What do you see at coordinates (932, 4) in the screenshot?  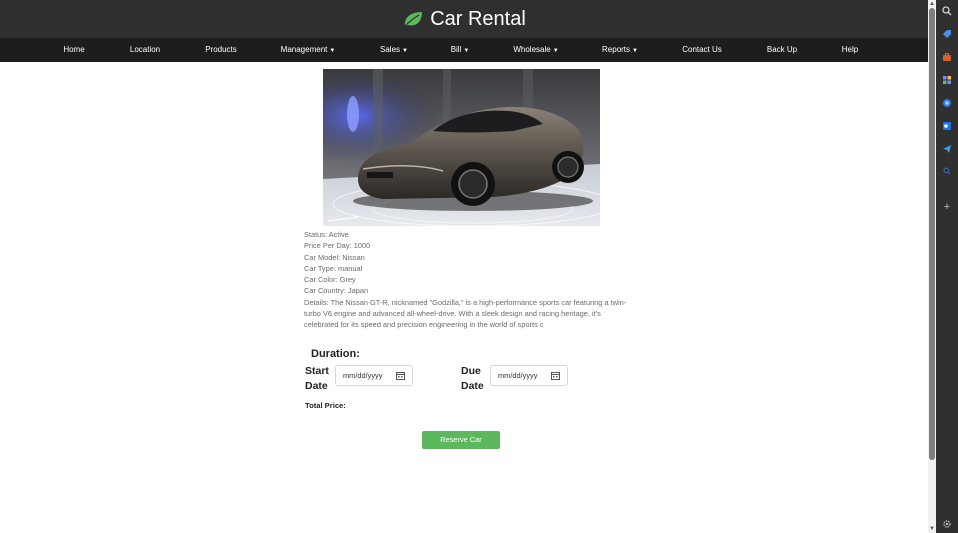 I see `scroll-up-icon: ▲` at bounding box center [932, 4].